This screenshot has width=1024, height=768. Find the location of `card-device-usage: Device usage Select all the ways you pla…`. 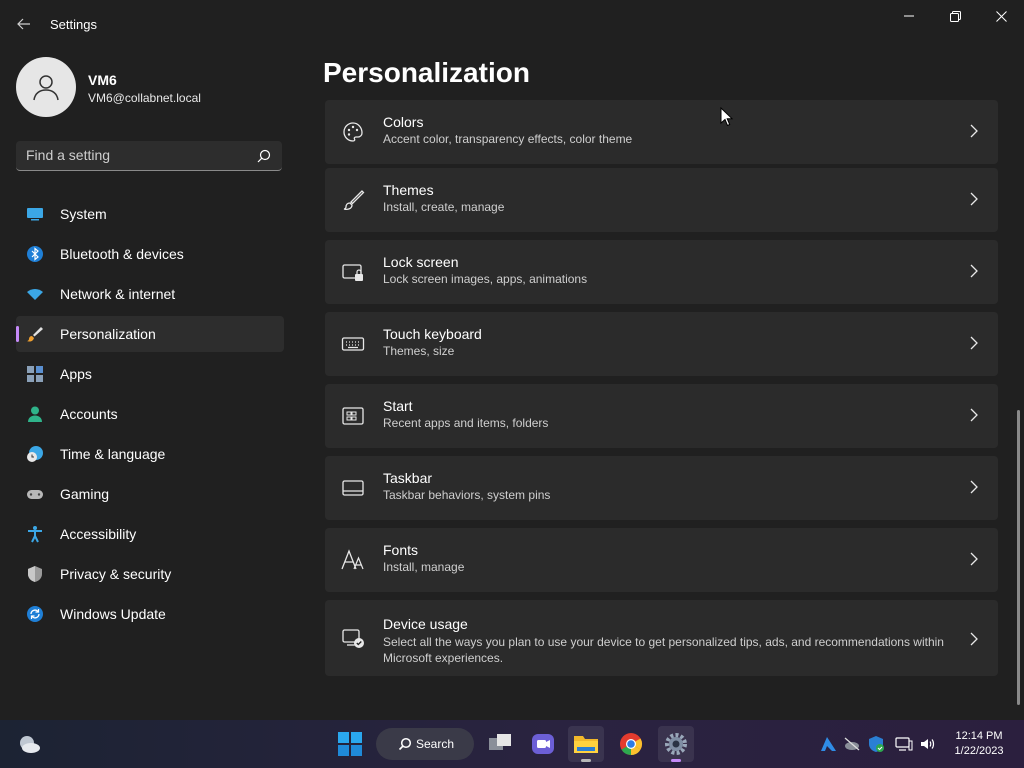

card-device-usage: Device usage Select all the ways you pla… is located at coordinates (661, 638).